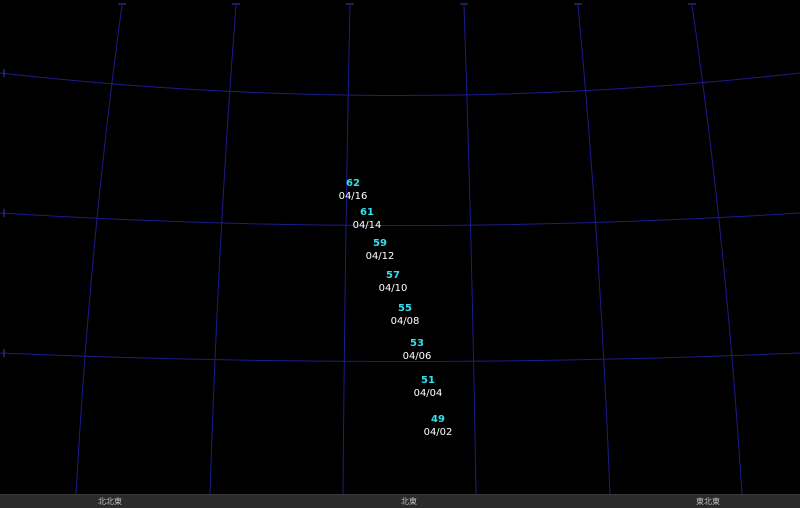  Describe the element at coordinates (353, 183) in the screenshot. I see `altitude-label: 62` at that location.